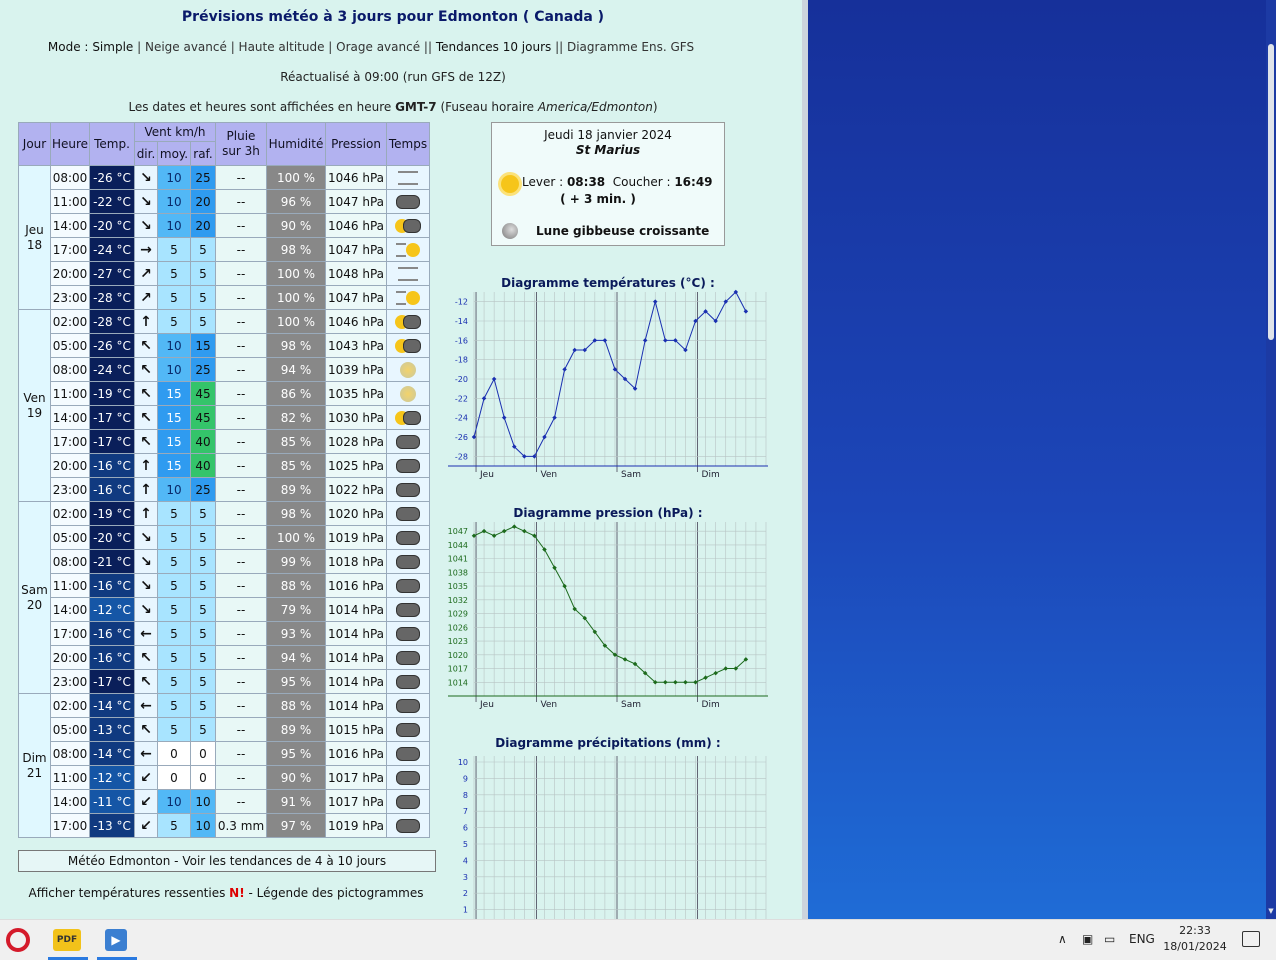 The image size is (1276, 960). What do you see at coordinates (146, 321) in the screenshot?
I see `wind-dir-cell: ↑` at bounding box center [146, 321].